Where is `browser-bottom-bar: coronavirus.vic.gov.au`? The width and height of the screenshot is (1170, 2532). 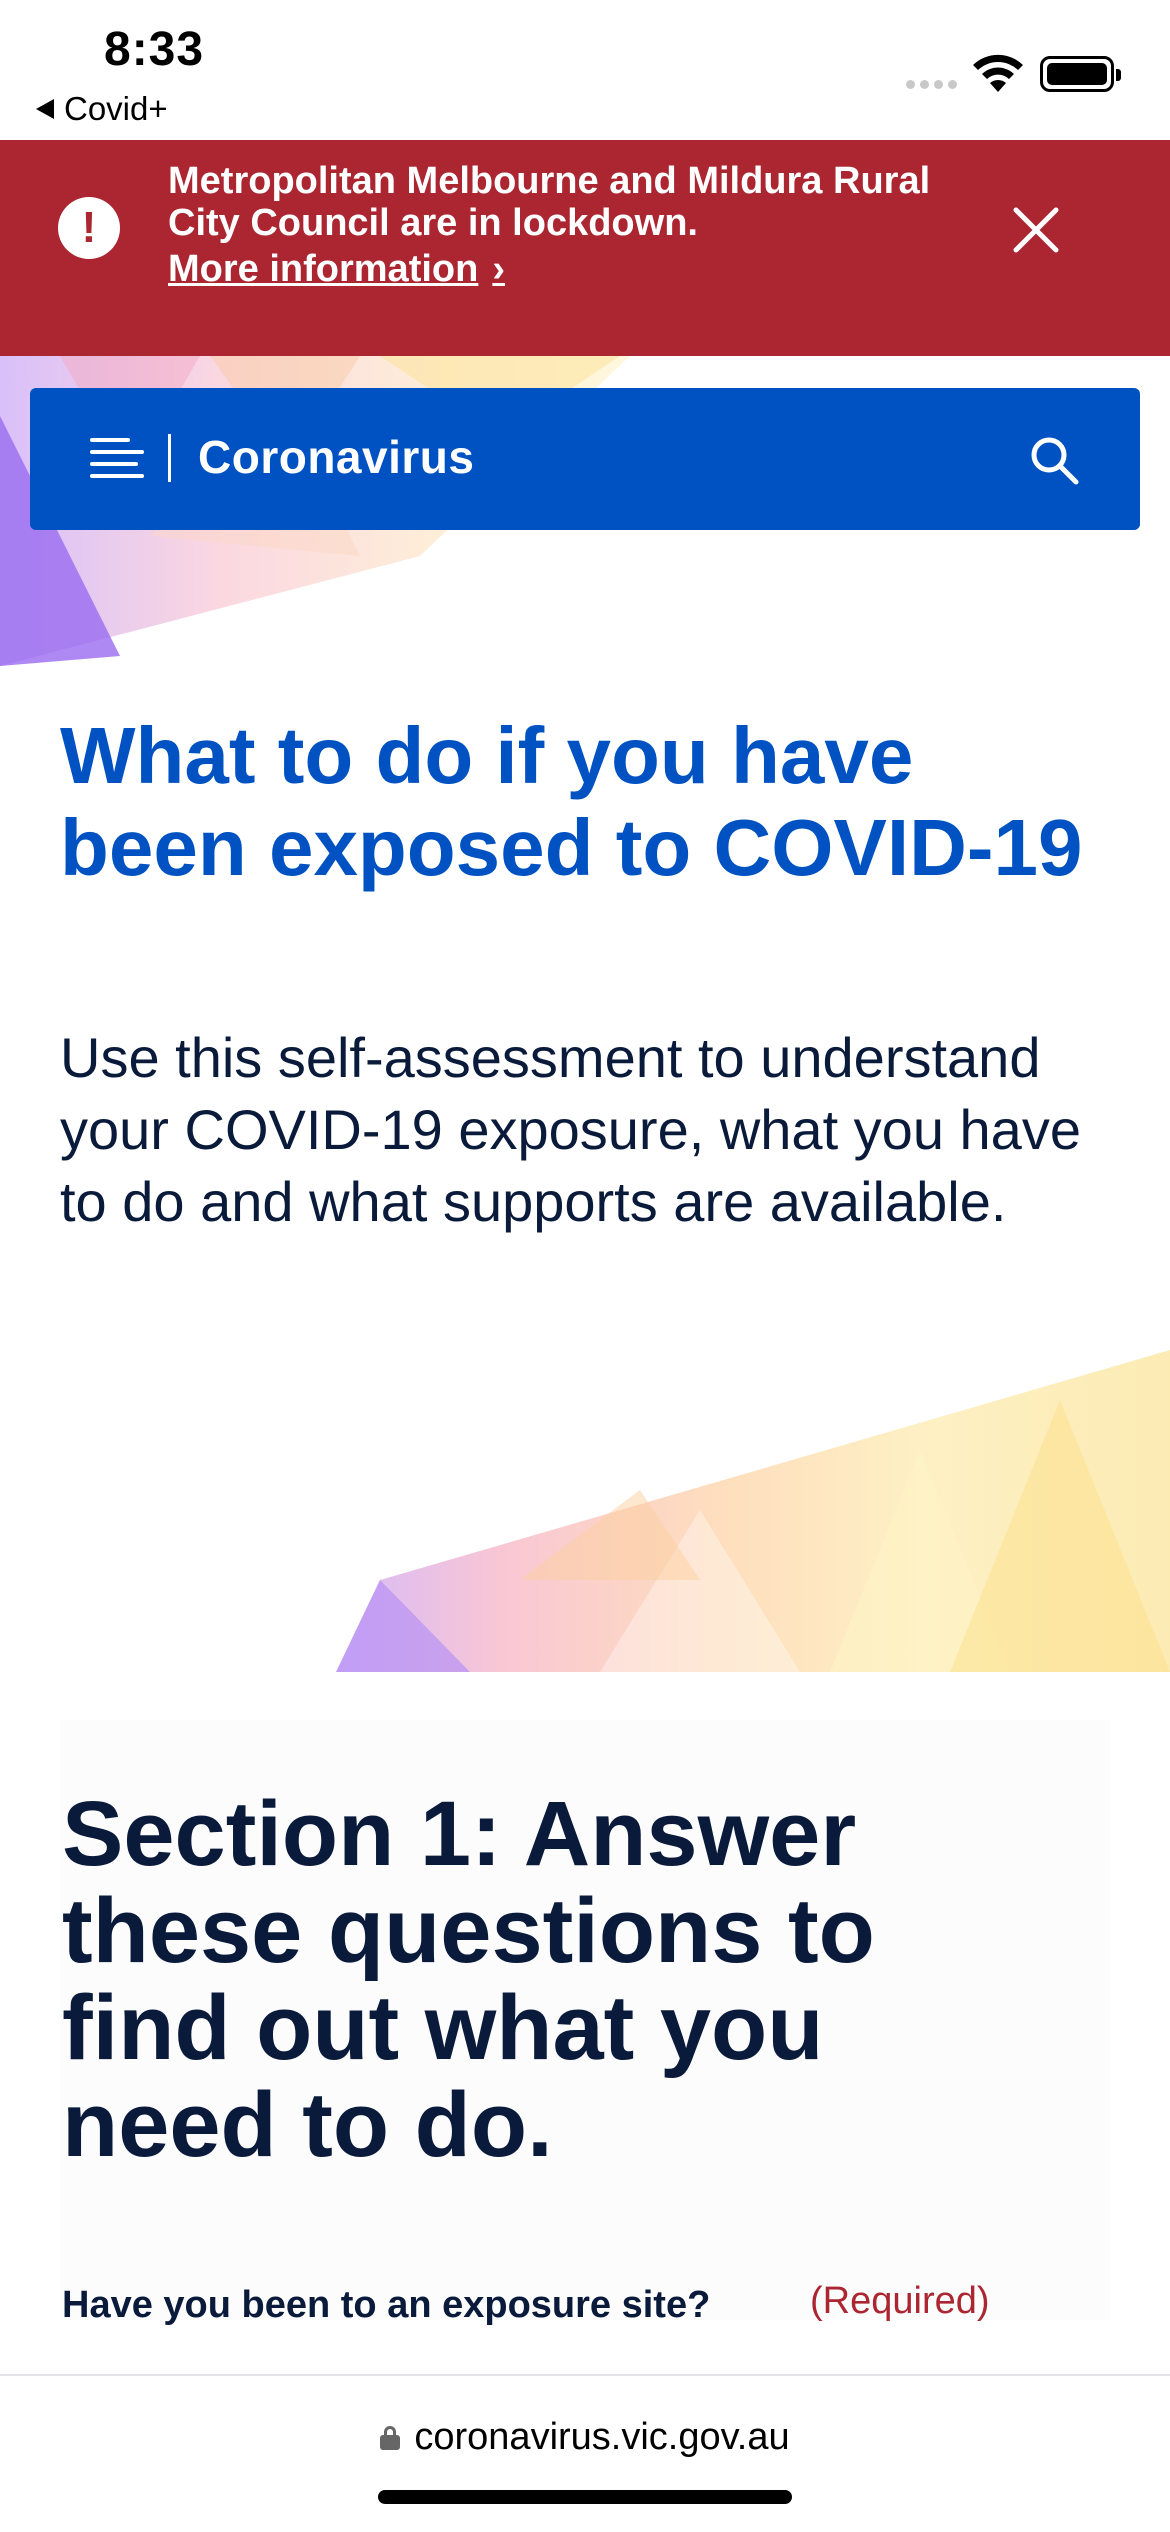
browser-bottom-bar: coronavirus.vic.gov.au is located at coordinates (585, 2453).